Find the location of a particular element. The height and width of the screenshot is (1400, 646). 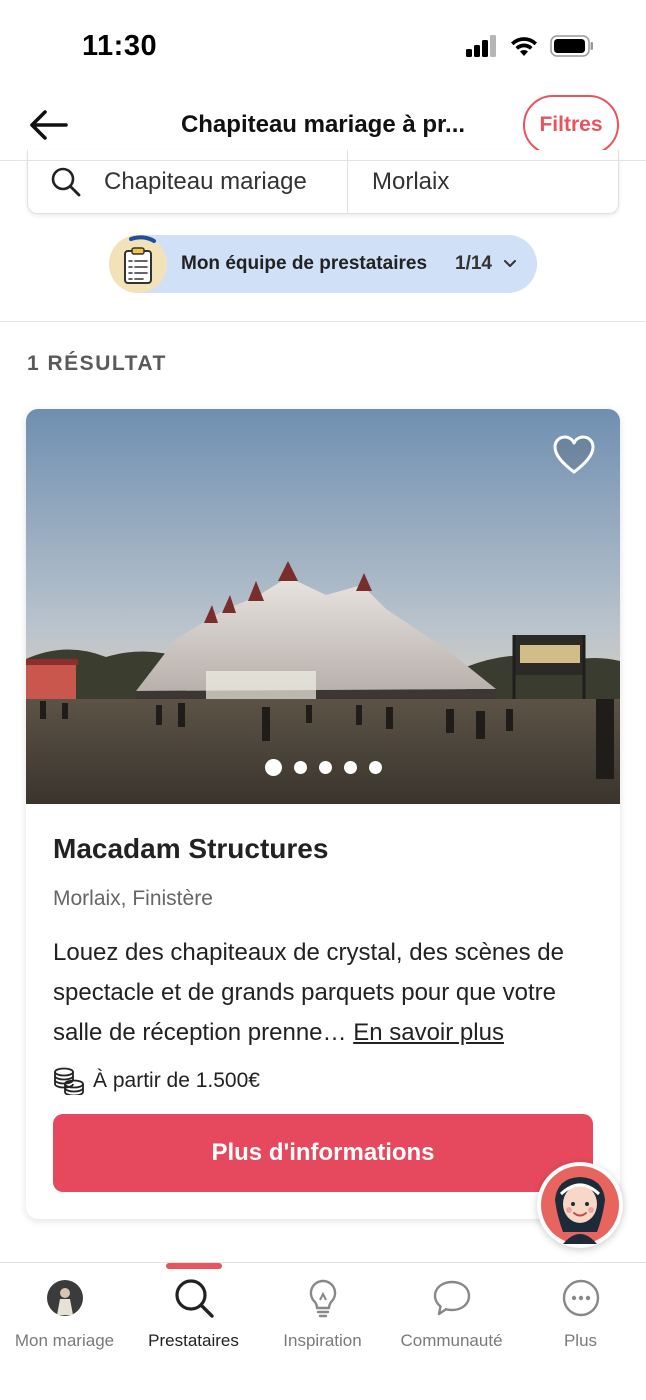

nav-tab-communaute: Communauté is located at coordinates (451, 1314).